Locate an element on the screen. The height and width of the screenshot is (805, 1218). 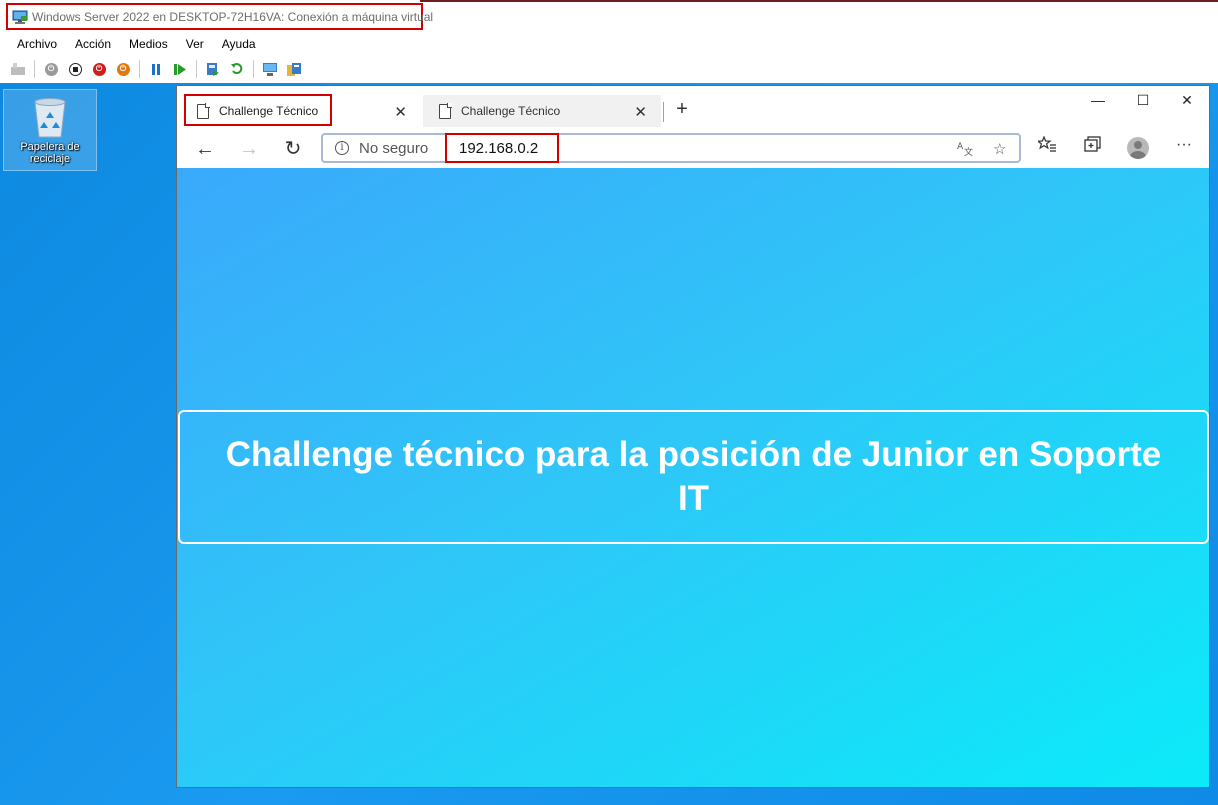
back-icon: ← is located at coordinates (205, 149).